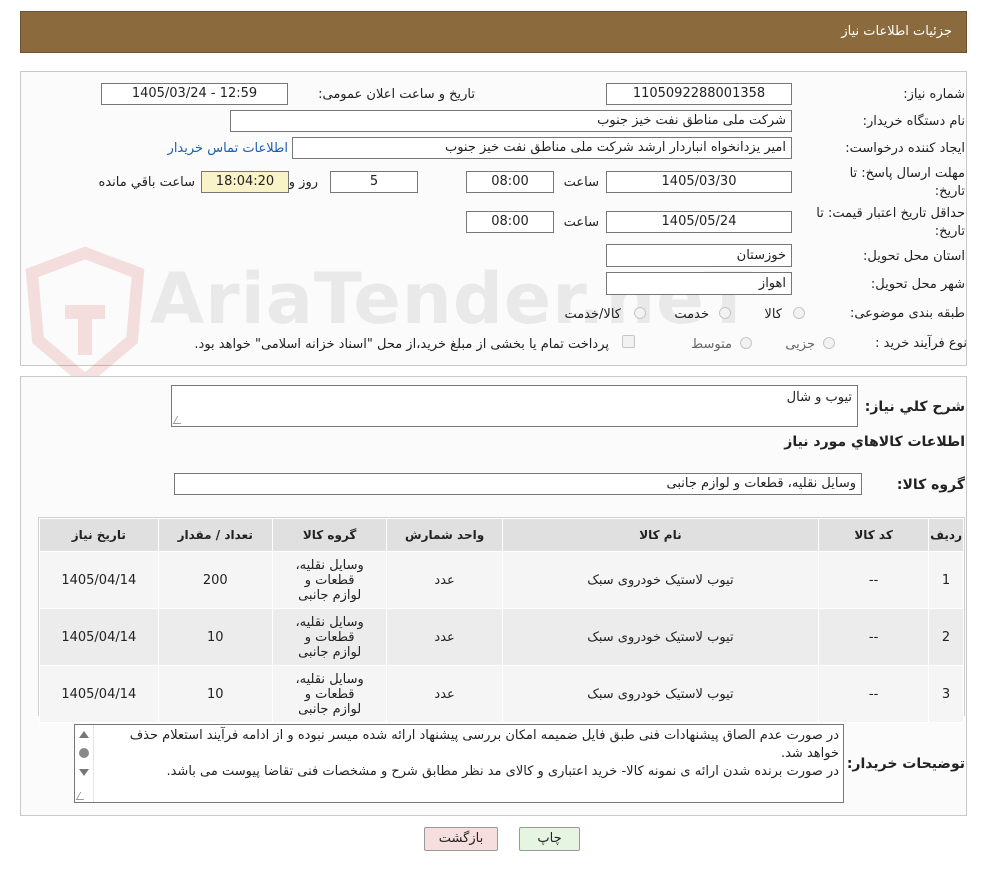 The image size is (985, 871). I want to click on col-header-unit: واحد شمارش, so click(444, 535).